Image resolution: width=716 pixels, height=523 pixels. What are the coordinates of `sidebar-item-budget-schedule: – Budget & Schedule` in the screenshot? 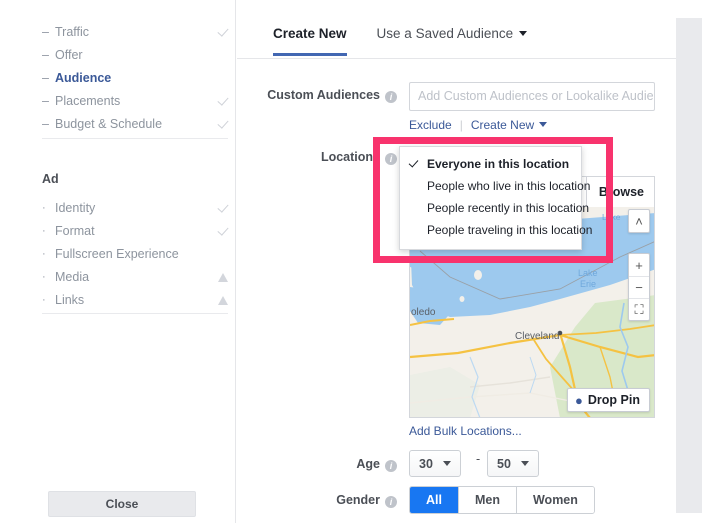 It's located at (135, 123).